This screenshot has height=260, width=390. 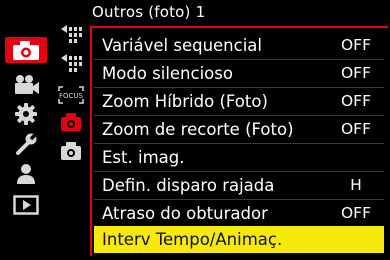 I want to click on tab-video, so click(x=26, y=85).